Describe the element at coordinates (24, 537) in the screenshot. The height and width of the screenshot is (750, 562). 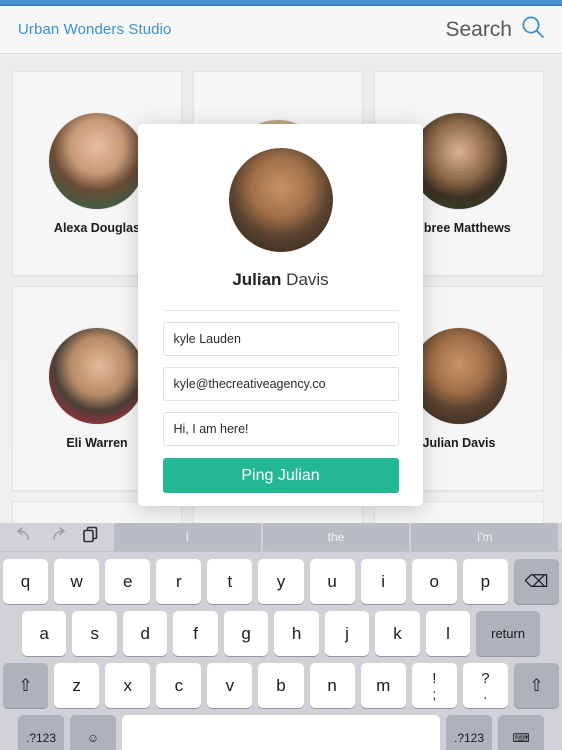
I see `undo-icon` at that location.